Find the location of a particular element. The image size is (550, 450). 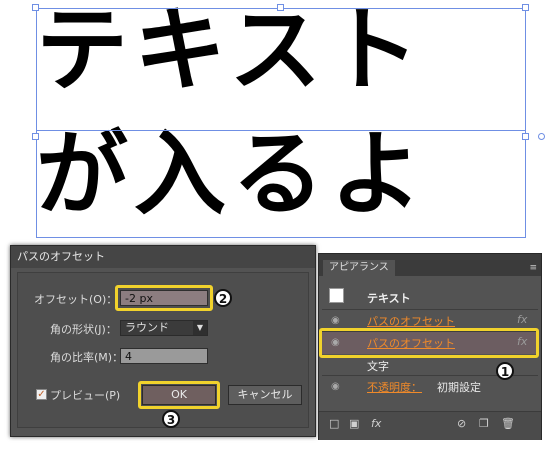

handle-top-center is located at coordinates (280, 7).